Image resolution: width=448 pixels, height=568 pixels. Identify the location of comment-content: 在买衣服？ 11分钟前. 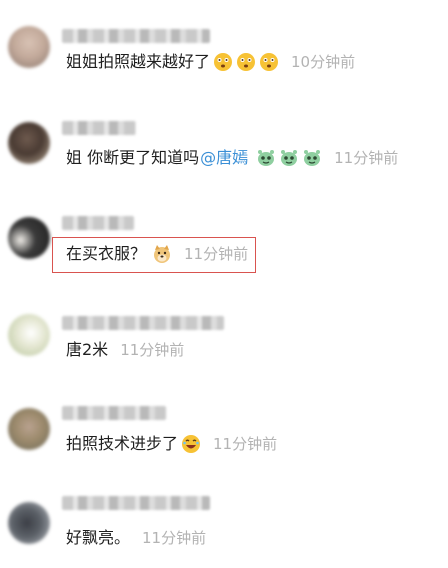
(157, 254).